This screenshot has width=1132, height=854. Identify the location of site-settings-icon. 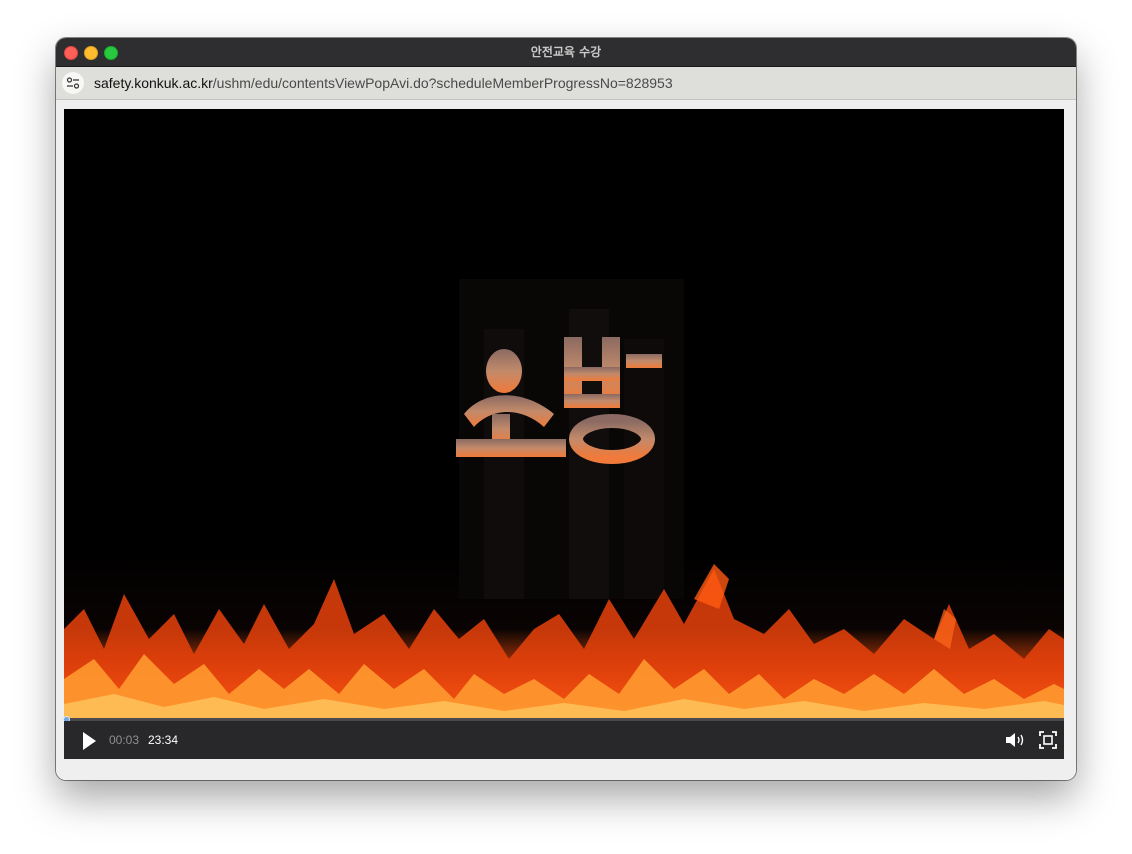
(73, 83).